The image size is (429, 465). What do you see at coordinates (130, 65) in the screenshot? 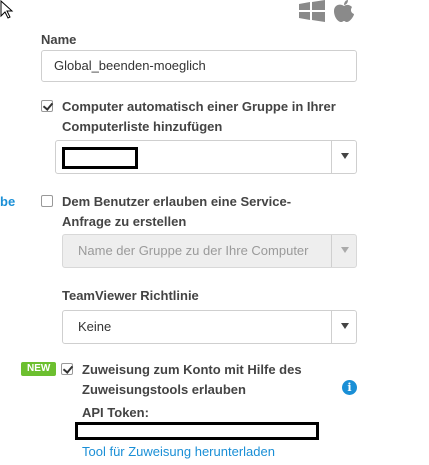
I see `name-field-value: Global_beenden-moeglich` at bounding box center [130, 65].